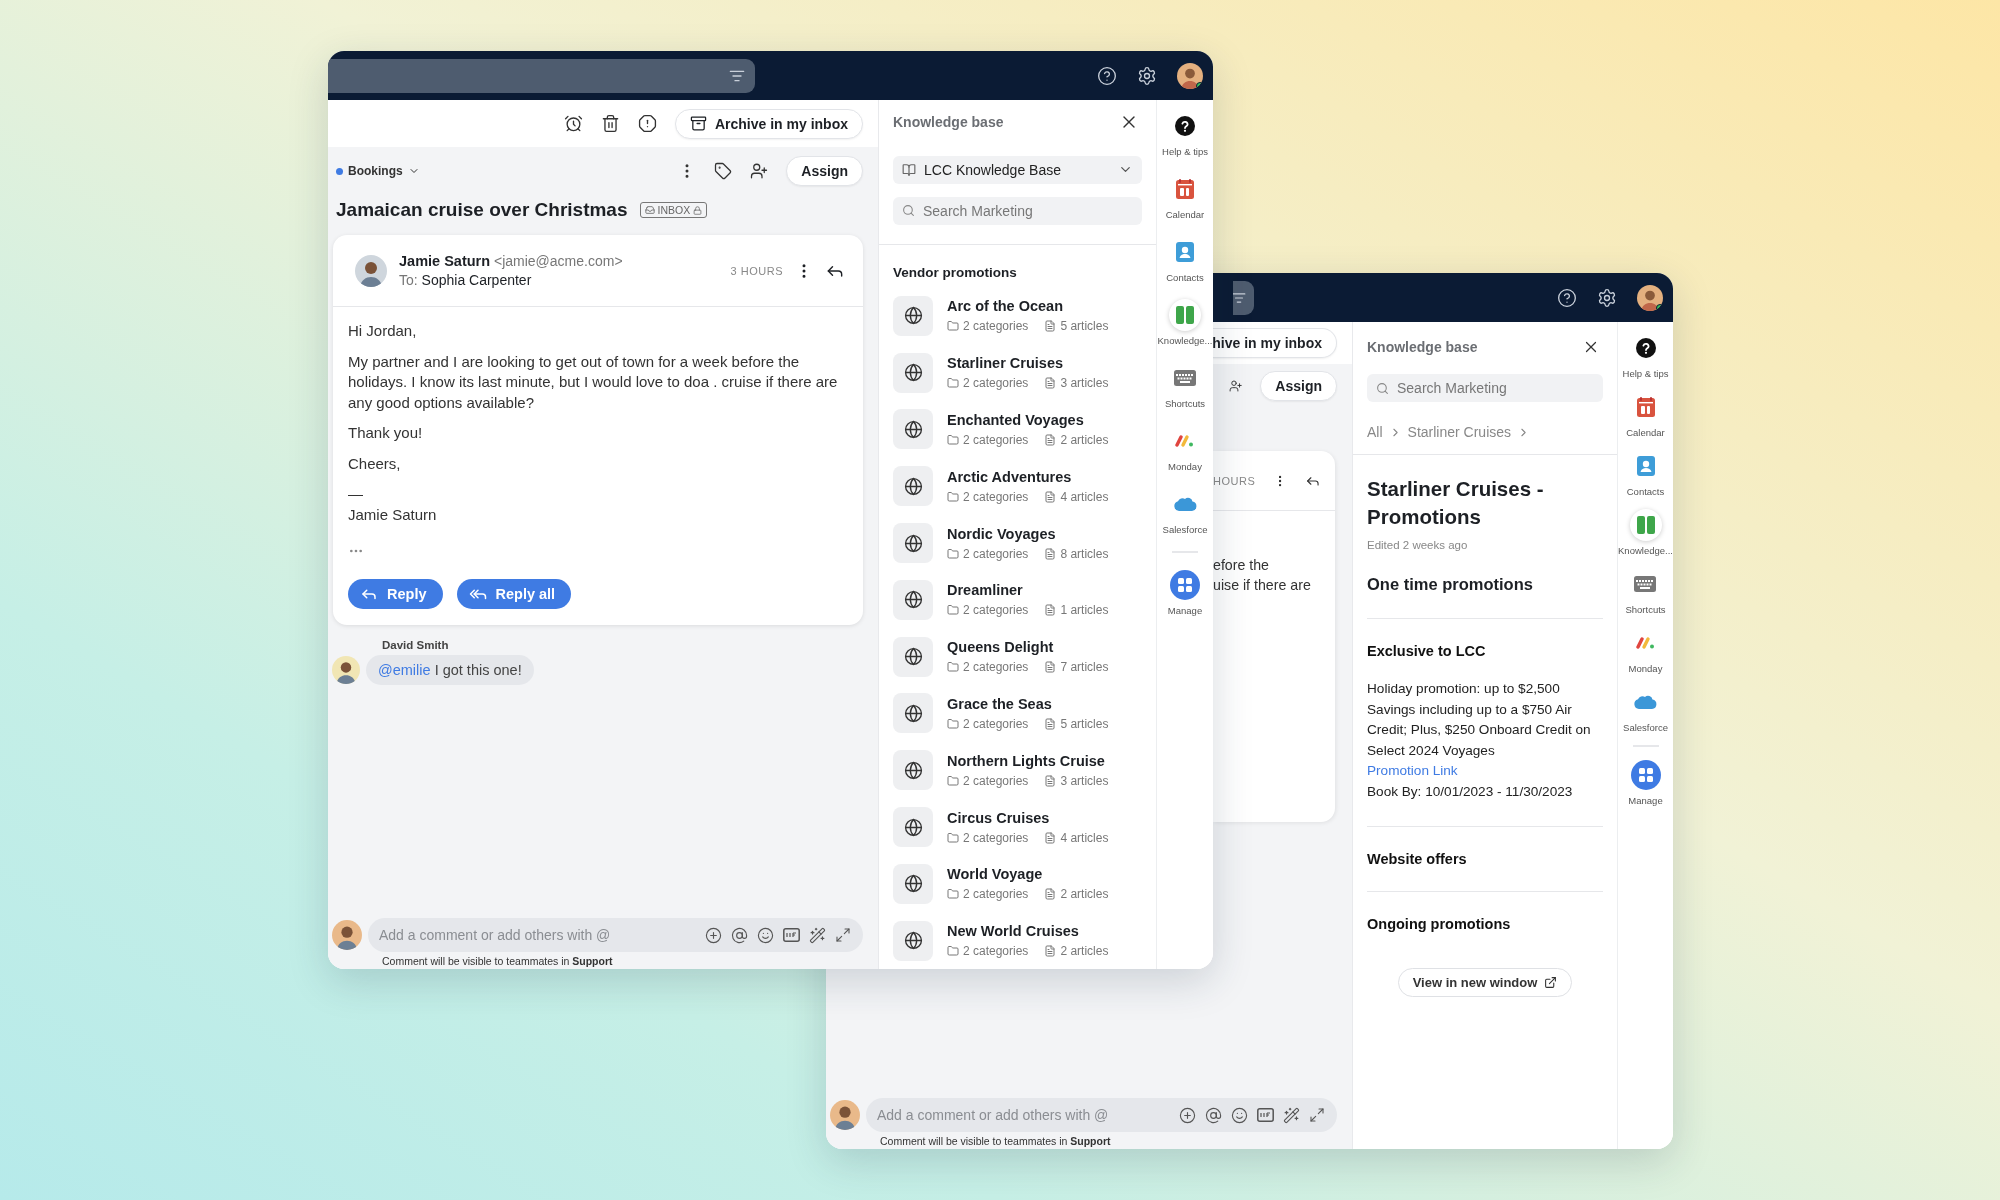  What do you see at coordinates (1017, 316) in the screenshot?
I see `knowledge-item: Arc of the Ocean 2 categories 5 articles` at bounding box center [1017, 316].